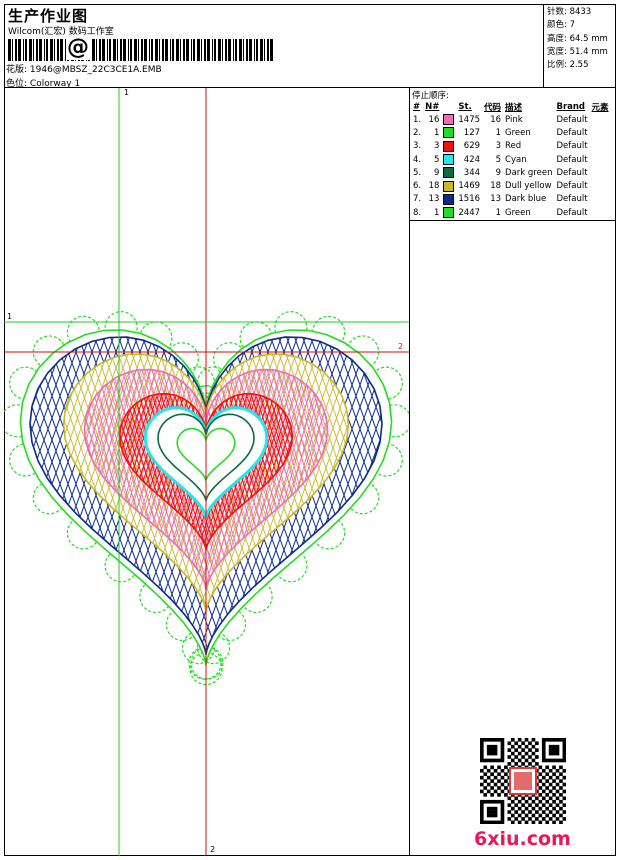  What do you see at coordinates (513, 146) in the screenshot?
I see `seq-description: Red` at bounding box center [513, 146].